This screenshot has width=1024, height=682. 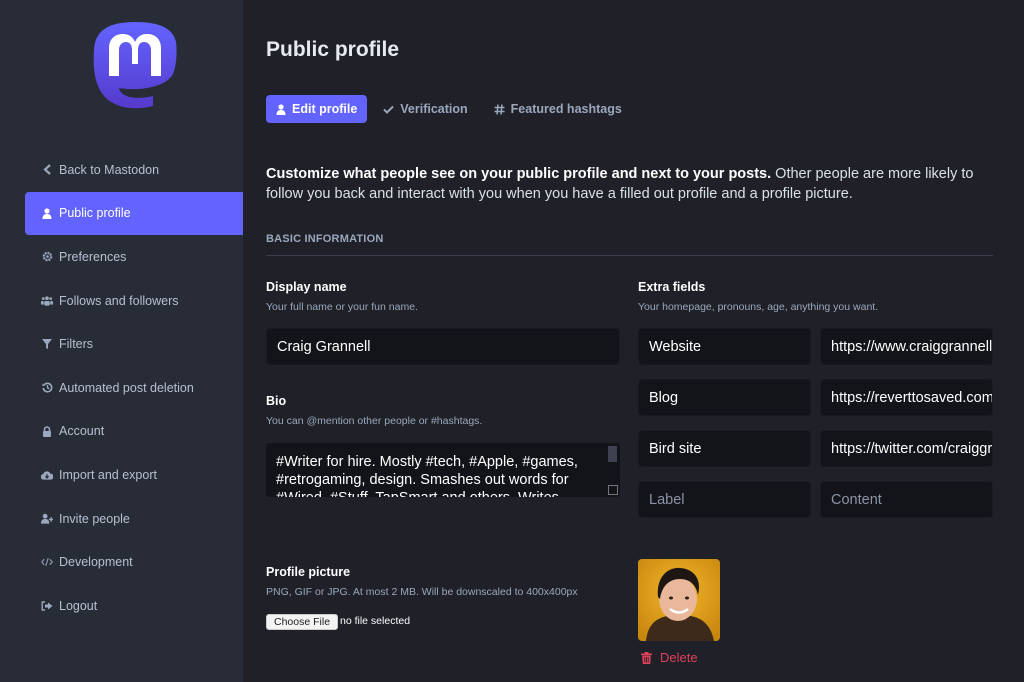 What do you see at coordinates (612, 454) in the screenshot?
I see `bio-scrollbar` at bounding box center [612, 454].